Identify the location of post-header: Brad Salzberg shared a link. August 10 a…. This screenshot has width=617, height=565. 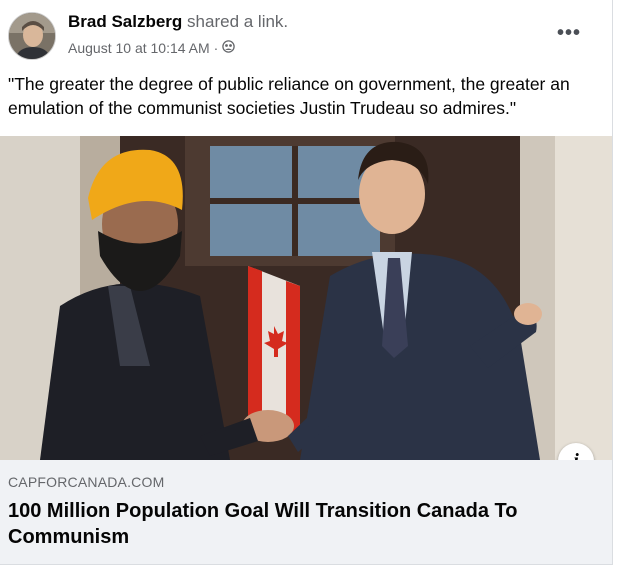
(306, 33).